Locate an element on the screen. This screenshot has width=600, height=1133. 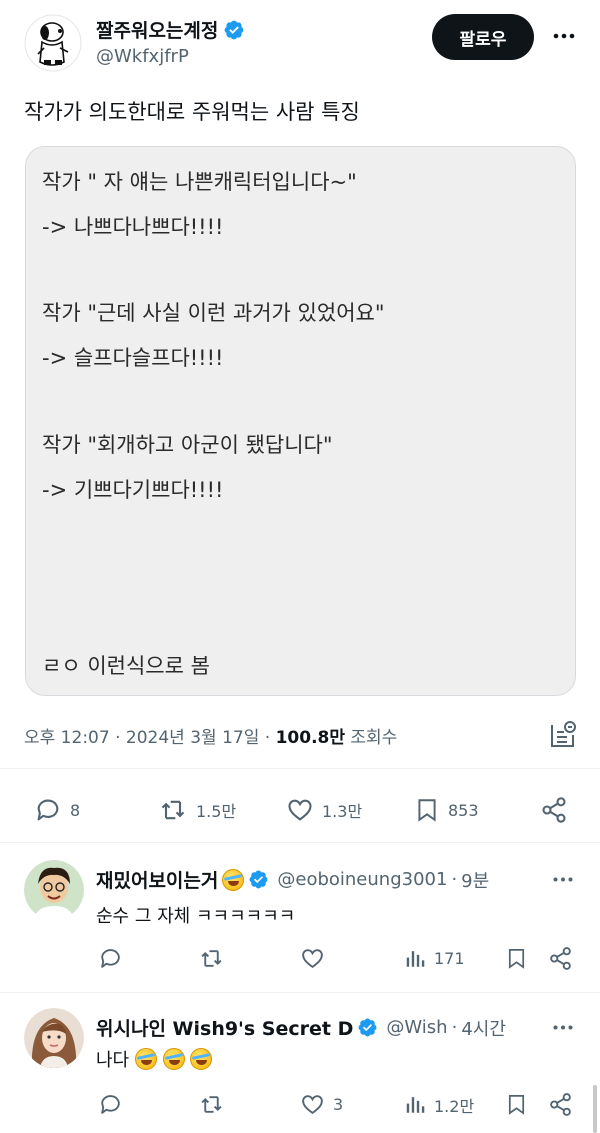
like-button: 1.3만 is located at coordinates (324, 810).